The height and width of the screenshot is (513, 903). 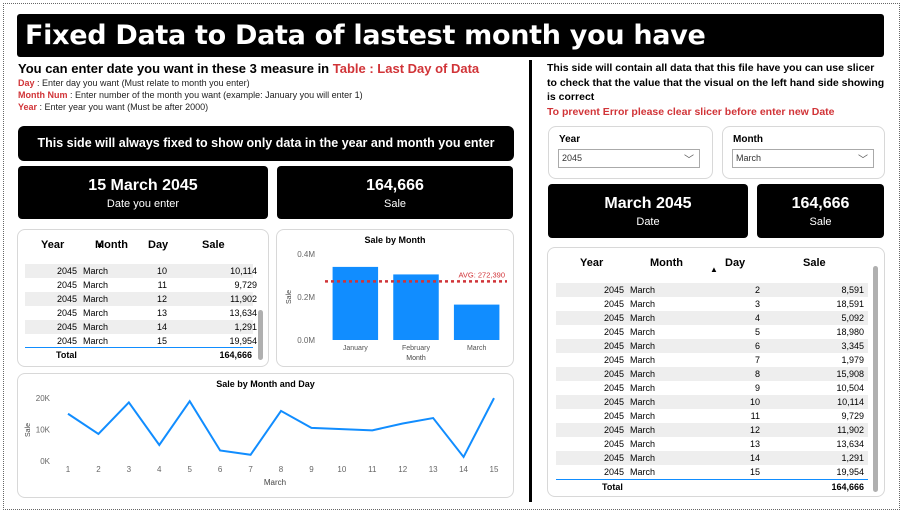 I want to click on year-dropdown-value: 2045, so click(x=572, y=158).